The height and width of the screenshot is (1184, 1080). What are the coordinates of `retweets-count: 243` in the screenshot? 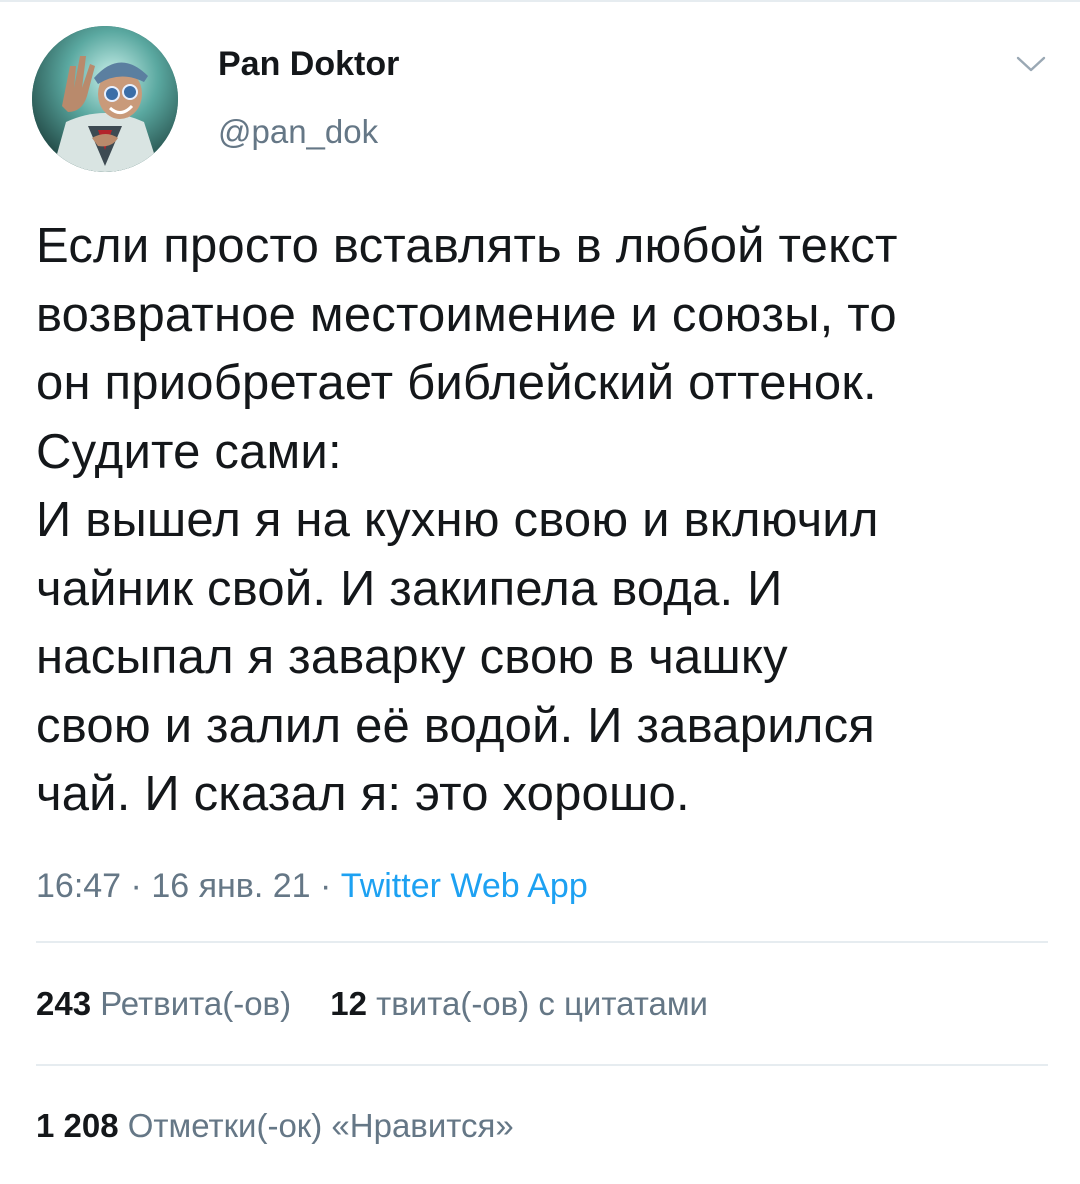 It's located at (64, 1003).